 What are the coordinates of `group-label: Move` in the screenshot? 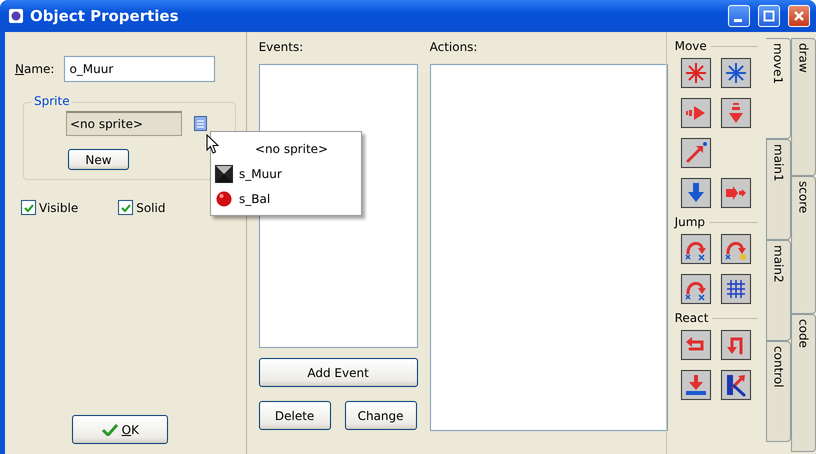 It's located at (690, 46).